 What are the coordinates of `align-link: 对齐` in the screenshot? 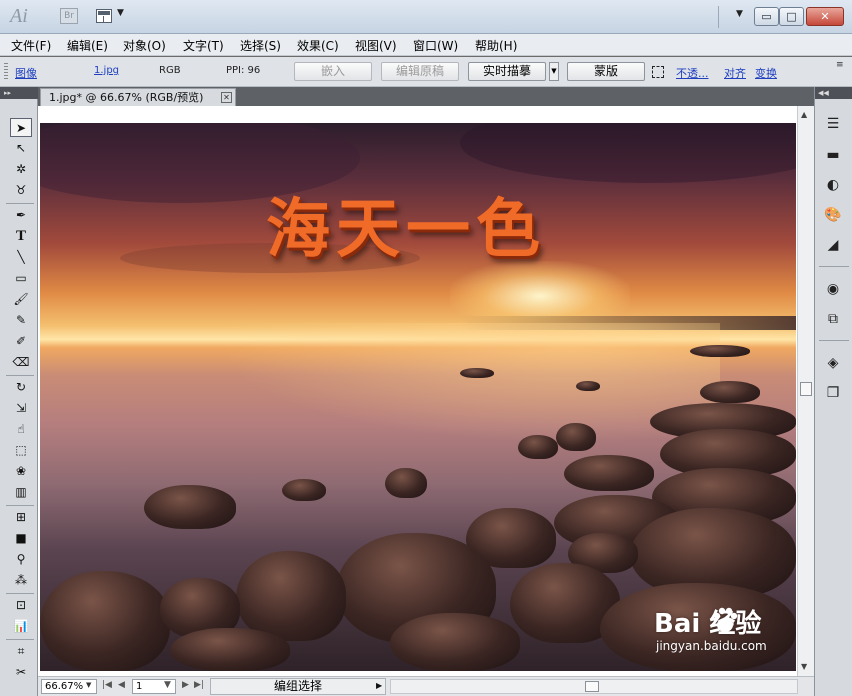 It's located at (735, 73).